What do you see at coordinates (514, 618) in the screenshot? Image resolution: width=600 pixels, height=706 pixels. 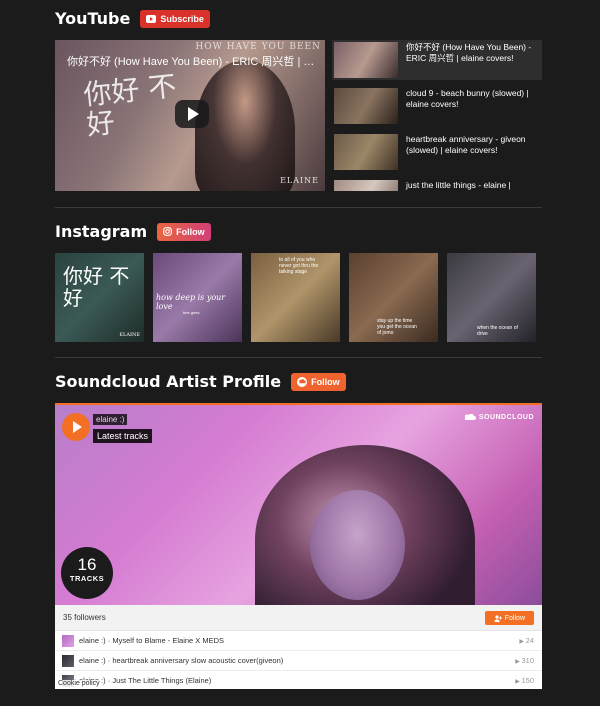 I see `widget-follow-label: Follow` at bounding box center [514, 618].